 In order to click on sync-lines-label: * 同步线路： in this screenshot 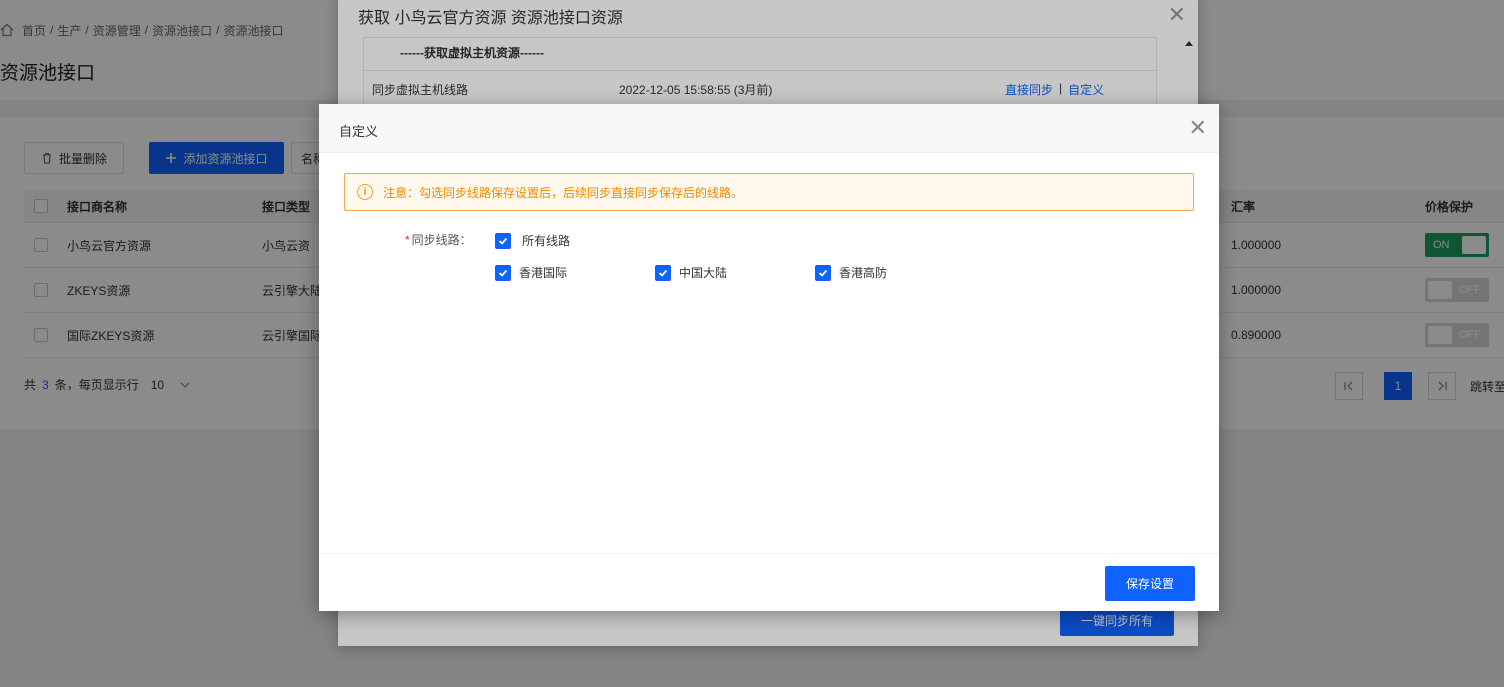, I will do `click(438, 239)`.